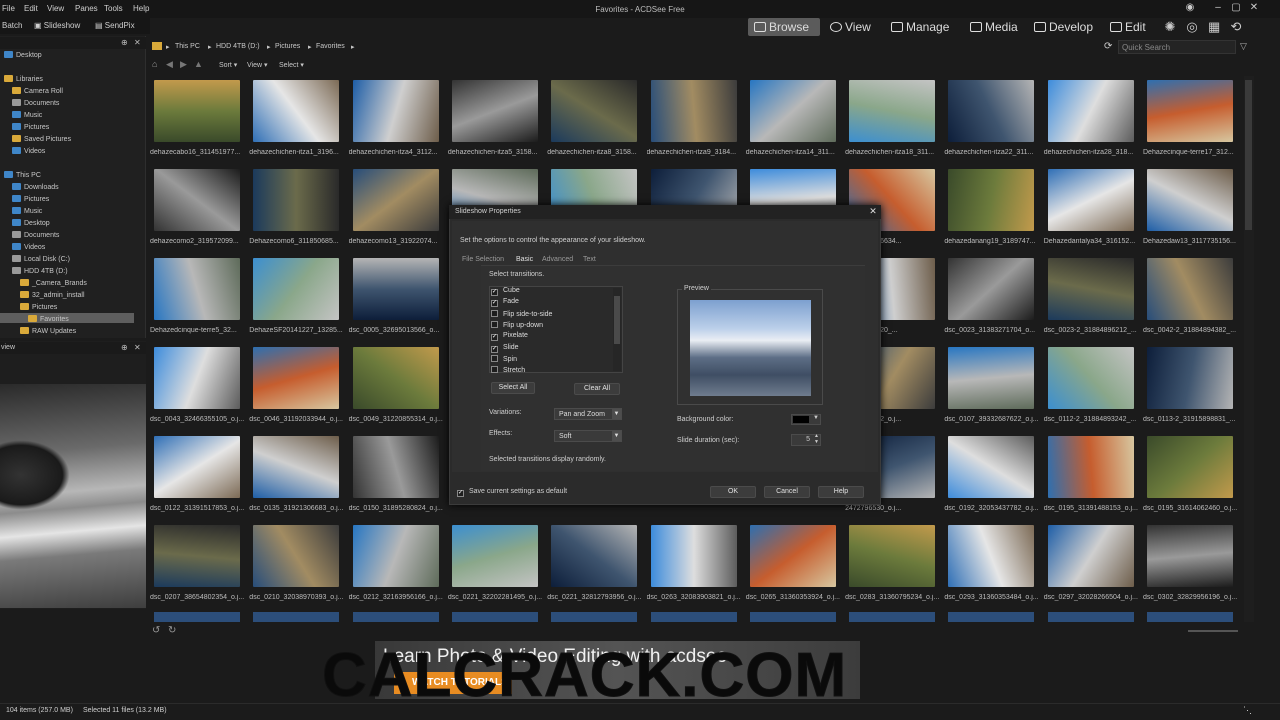 The height and width of the screenshot is (720, 1280). Describe the element at coordinates (816, 439) in the screenshot. I see `spinner-arrows-icon: ▲ ▼` at that location.